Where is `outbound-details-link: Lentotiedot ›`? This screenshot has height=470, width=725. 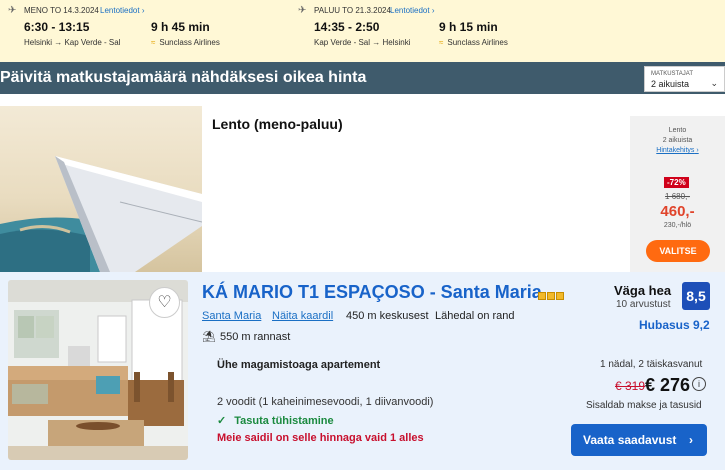 outbound-details-link: Lentotiedot › is located at coordinates (122, 10).